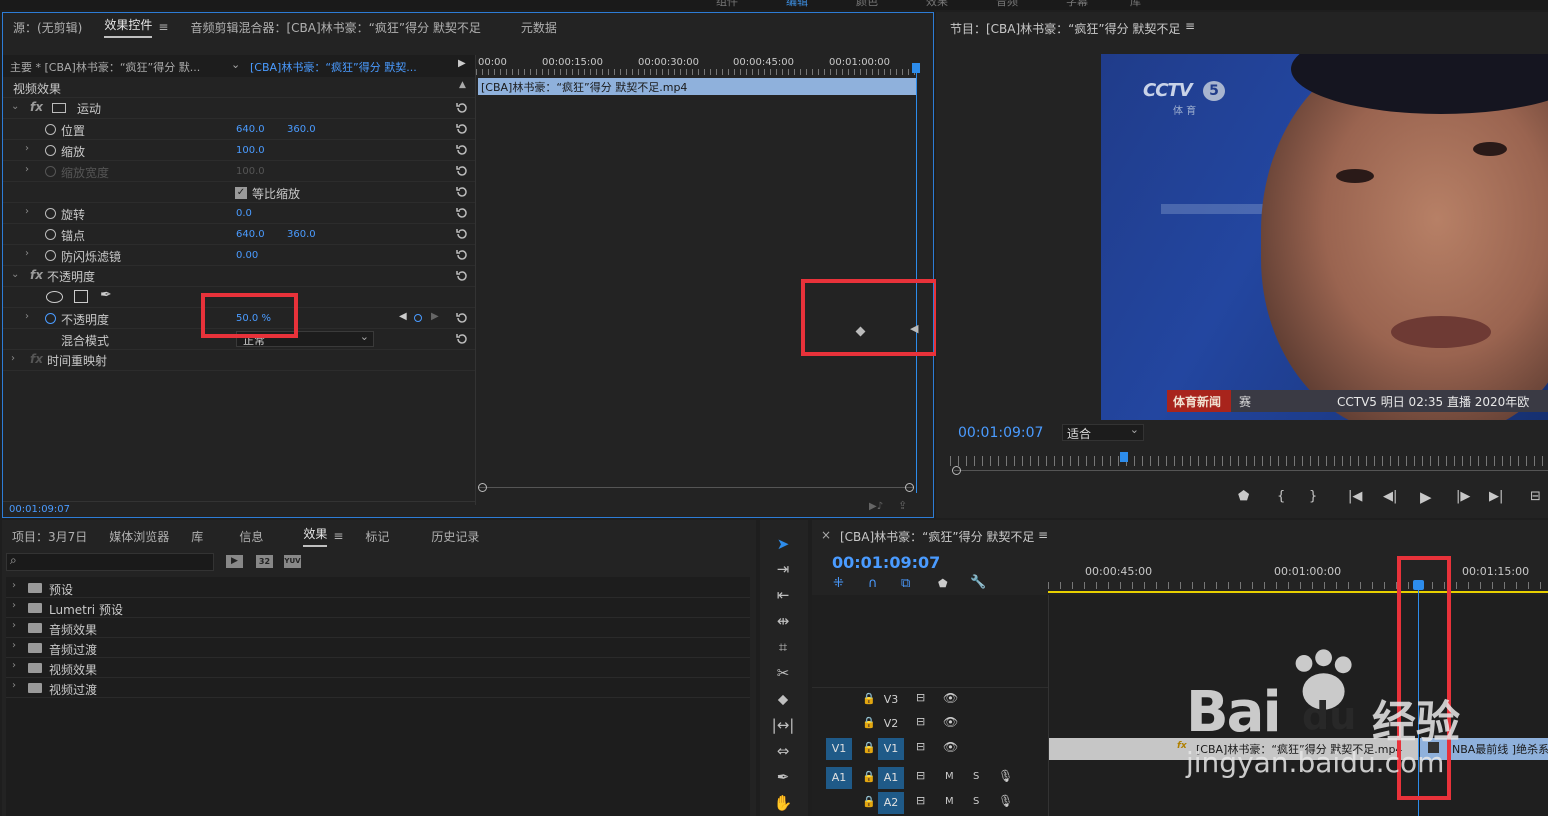  Describe the element at coordinates (377, 536) in the screenshot. I see `tab-markers: 标记` at that location.